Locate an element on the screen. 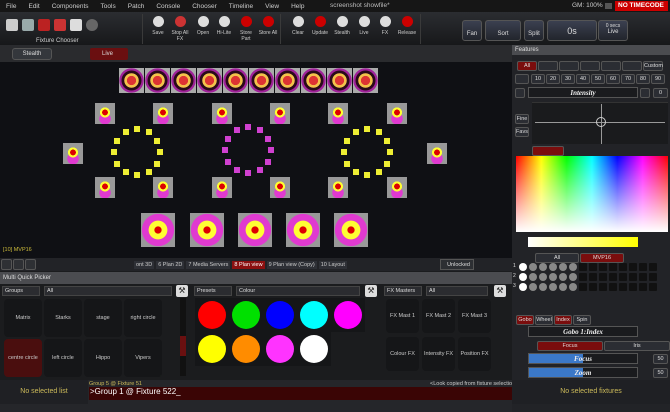  sort-button: Sort is located at coordinates (503, 30).